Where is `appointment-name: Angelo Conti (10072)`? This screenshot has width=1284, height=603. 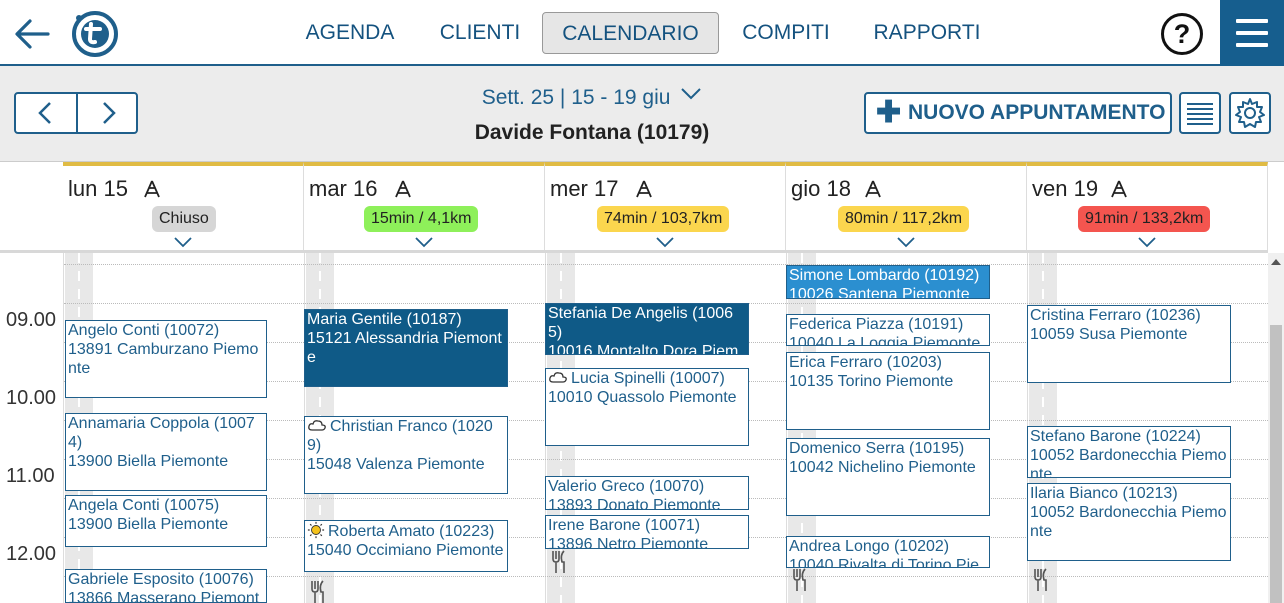 appointment-name: Angelo Conti (10072) is located at coordinates (144, 330).